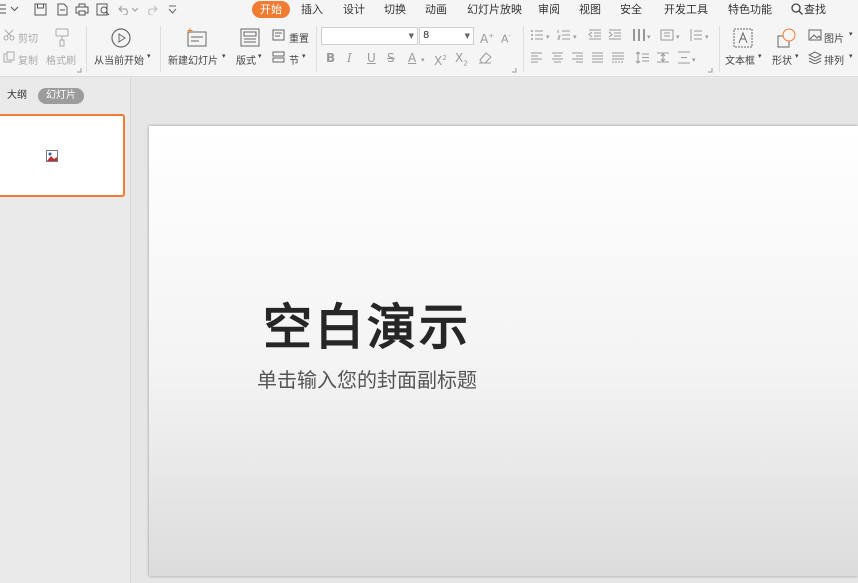 This screenshot has width=858, height=583. I want to click on slide-subtitle: 单击输入您的封面副标题, so click(382, 378).